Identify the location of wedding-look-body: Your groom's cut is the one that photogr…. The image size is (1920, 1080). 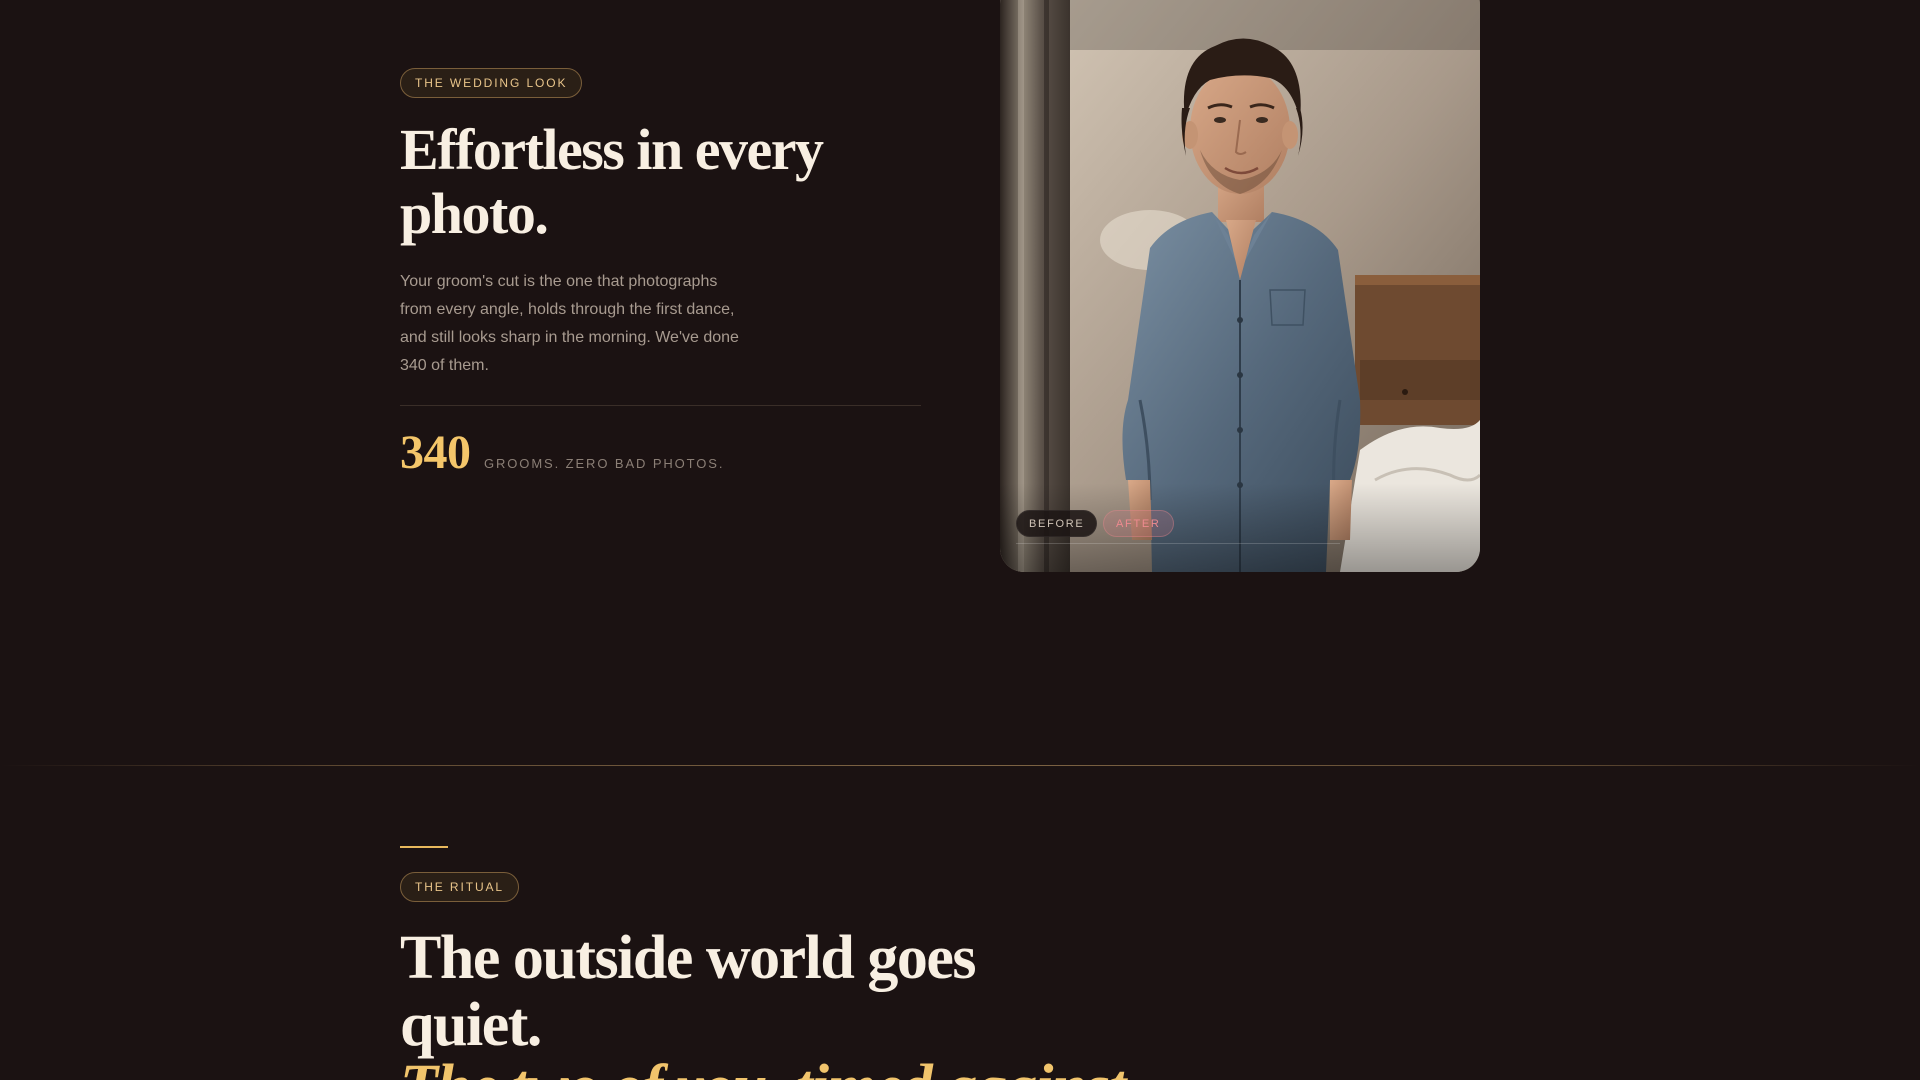
(569, 323).